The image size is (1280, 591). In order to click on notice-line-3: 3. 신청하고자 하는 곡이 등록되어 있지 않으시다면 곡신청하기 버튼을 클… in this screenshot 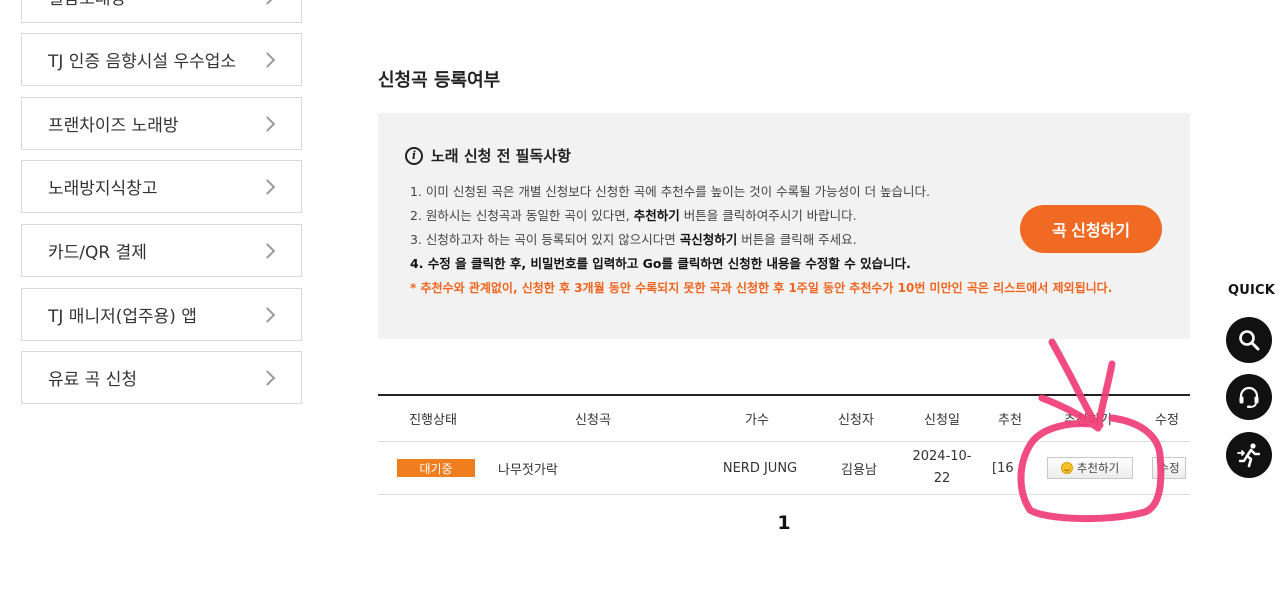, I will do `click(761, 240)`.